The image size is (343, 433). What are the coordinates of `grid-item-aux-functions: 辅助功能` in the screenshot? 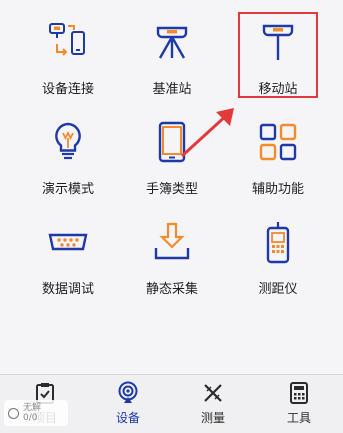 It's located at (278, 155).